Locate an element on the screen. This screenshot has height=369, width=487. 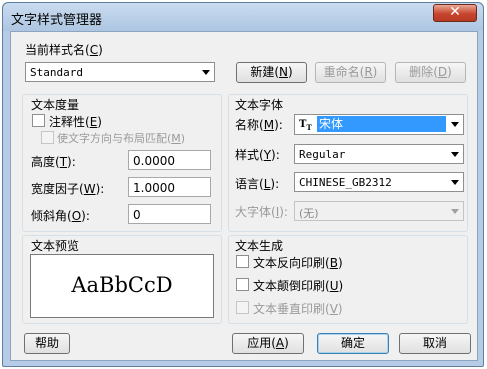
font-name-select: TT 宋体 is located at coordinates (379, 124).